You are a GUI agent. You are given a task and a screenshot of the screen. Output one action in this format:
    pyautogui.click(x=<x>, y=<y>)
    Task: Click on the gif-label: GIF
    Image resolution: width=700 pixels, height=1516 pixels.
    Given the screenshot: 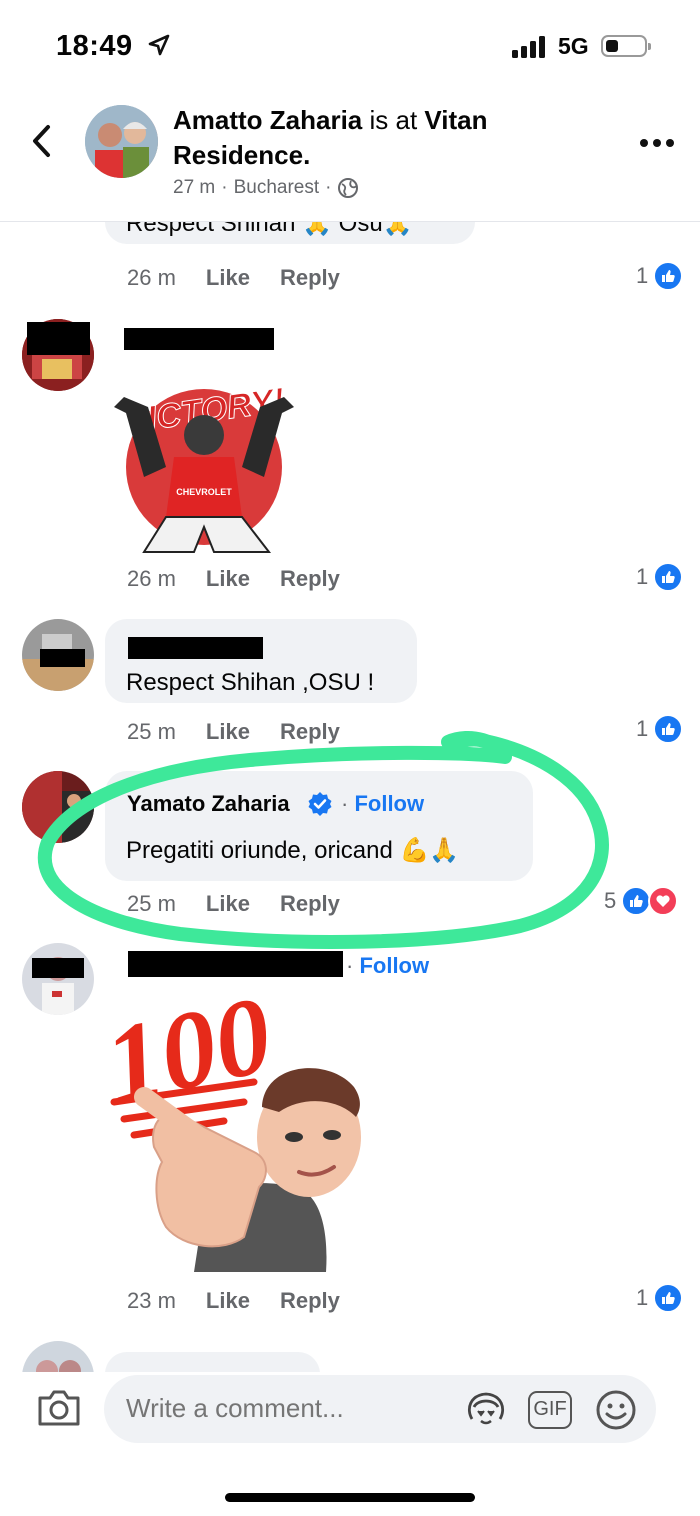 What is the action you would take?
    pyautogui.click(x=550, y=1409)
    